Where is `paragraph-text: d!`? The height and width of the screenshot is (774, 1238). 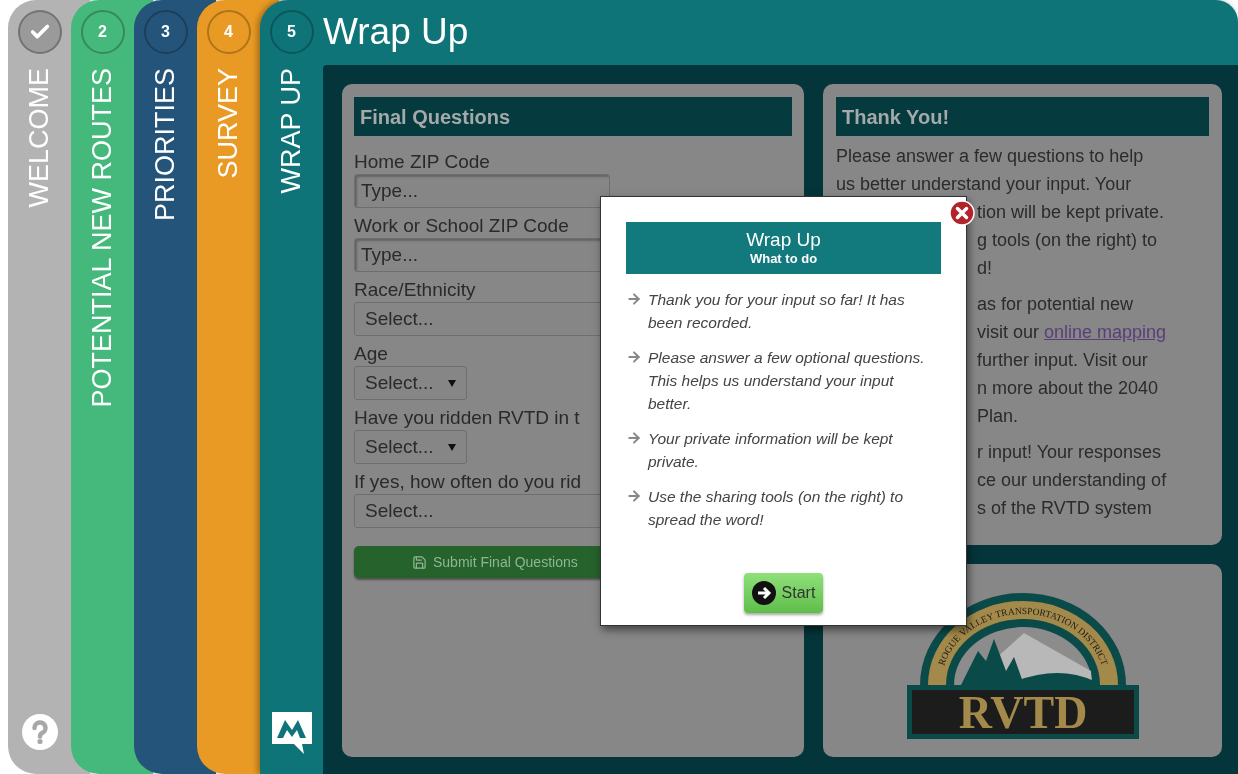
paragraph-text: d! is located at coordinates (984, 268).